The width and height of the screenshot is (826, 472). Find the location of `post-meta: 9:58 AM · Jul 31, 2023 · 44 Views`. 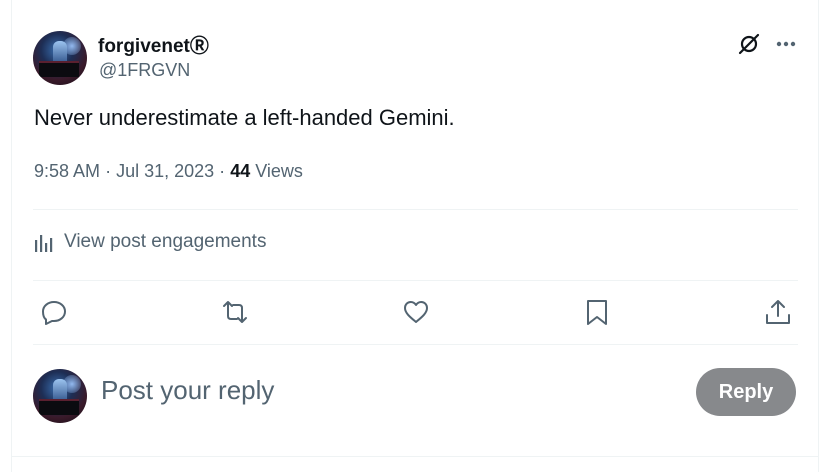

post-meta: 9:58 AM · Jul 31, 2023 · 44 Views is located at coordinates (168, 171).